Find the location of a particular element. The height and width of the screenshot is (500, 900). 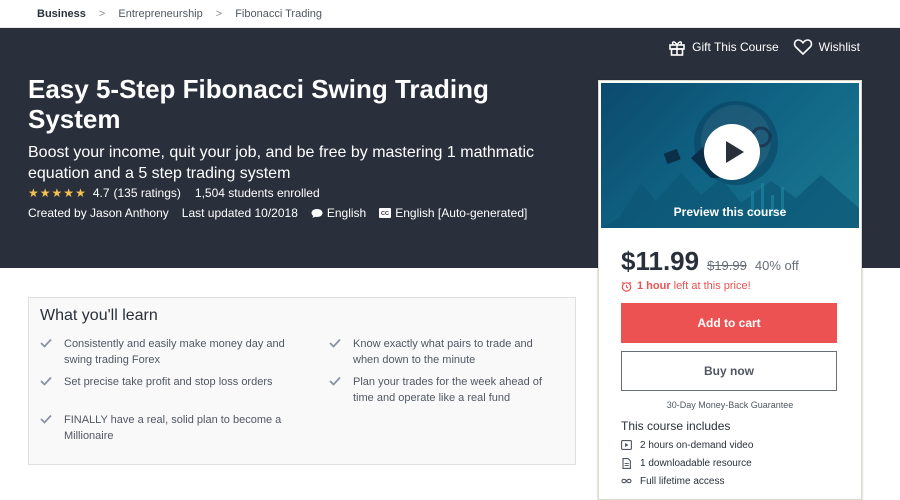

header-actions: Gift This Course Wishlist is located at coordinates (757, 47).